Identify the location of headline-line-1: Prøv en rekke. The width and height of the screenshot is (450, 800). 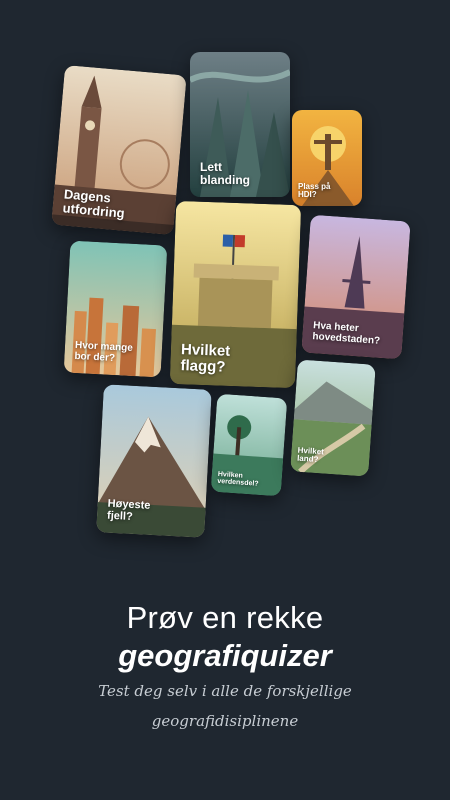
(225, 617).